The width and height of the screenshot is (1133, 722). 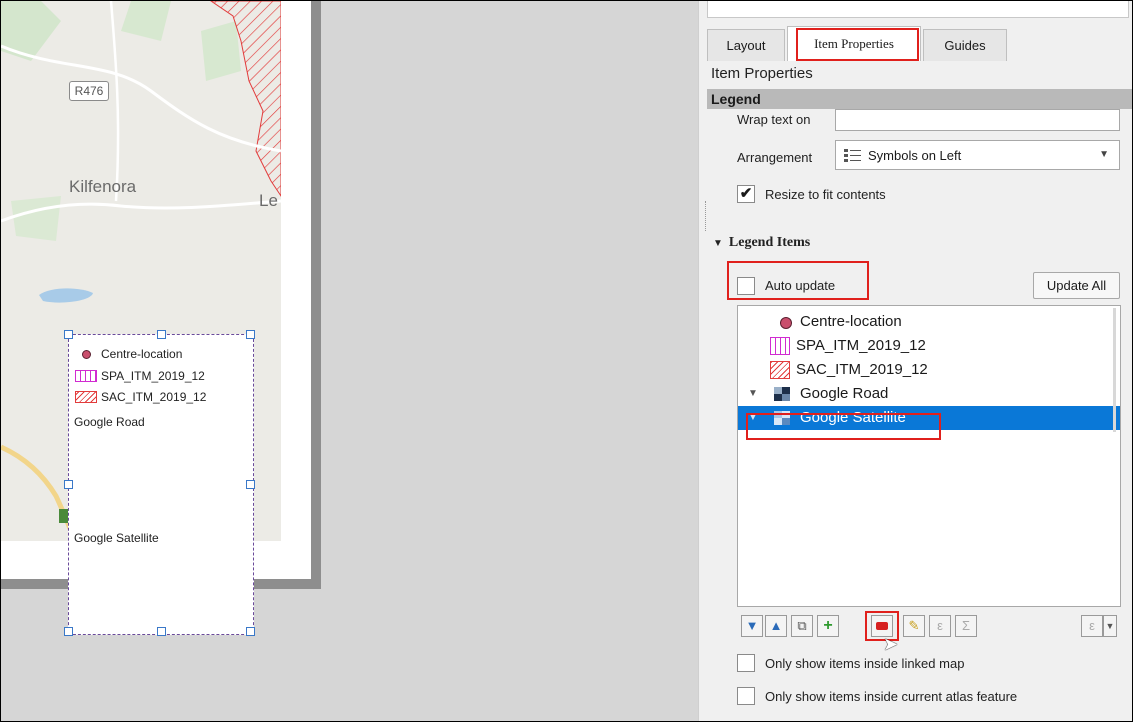 I want to click on filter-dropdown-button: ▼, so click(x=1110, y=626).